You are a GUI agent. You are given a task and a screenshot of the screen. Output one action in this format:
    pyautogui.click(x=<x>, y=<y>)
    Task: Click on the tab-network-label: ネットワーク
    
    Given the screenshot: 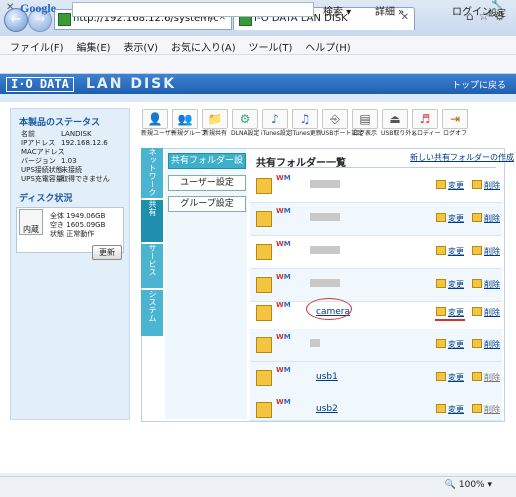 What is the action you would take?
    pyautogui.click(x=152, y=172)
    